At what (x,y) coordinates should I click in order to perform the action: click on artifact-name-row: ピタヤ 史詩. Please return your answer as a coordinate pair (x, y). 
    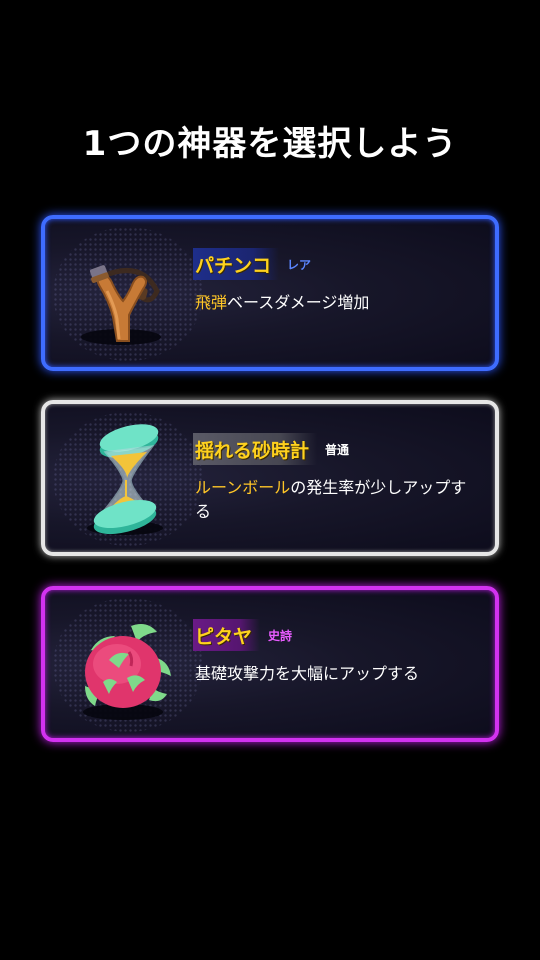
    Looking at the image, I should click on (242, 635).